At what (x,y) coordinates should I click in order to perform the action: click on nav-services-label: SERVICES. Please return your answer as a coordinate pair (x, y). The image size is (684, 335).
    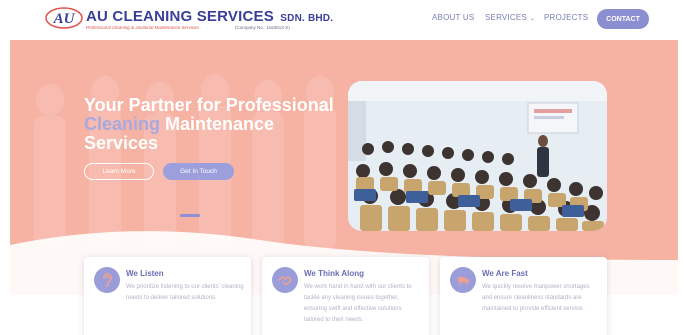
    Looking at the image, I should click on (506, 17).